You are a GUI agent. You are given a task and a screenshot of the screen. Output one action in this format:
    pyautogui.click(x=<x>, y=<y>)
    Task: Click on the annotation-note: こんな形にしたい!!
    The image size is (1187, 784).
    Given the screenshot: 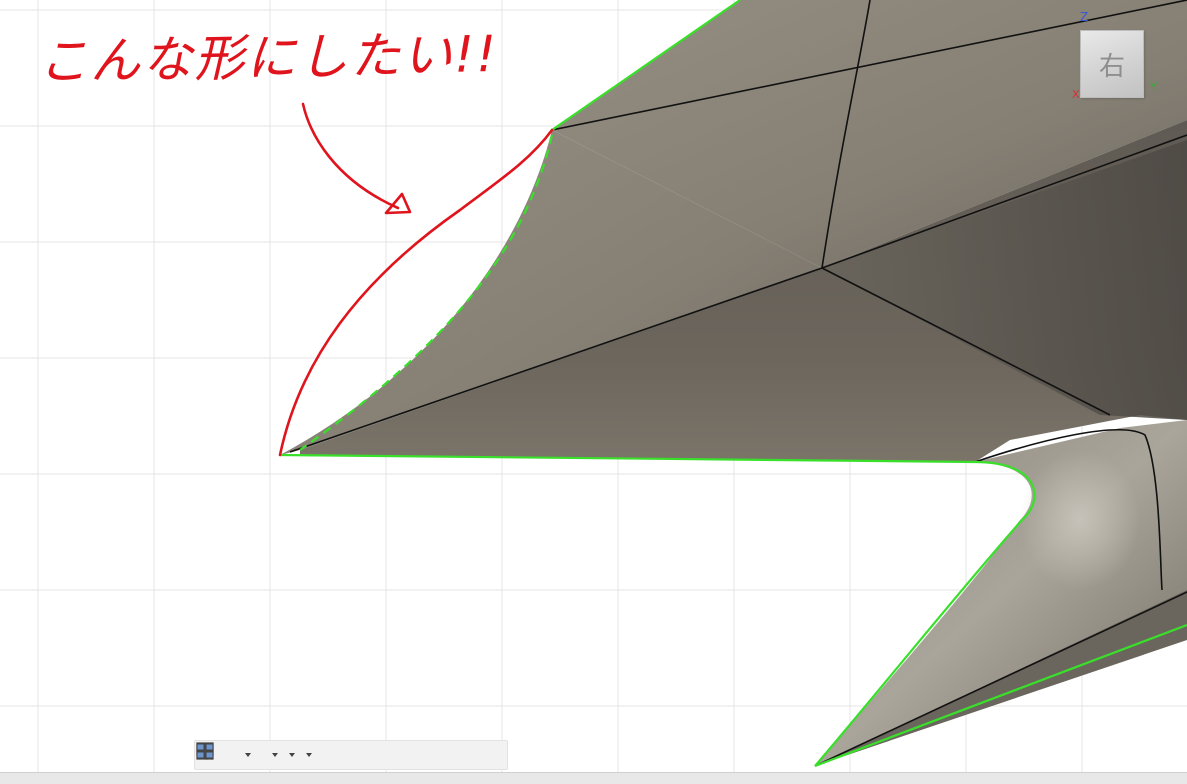 What is the action you would take?
    pyautogui.click(x=268, y=58)
    